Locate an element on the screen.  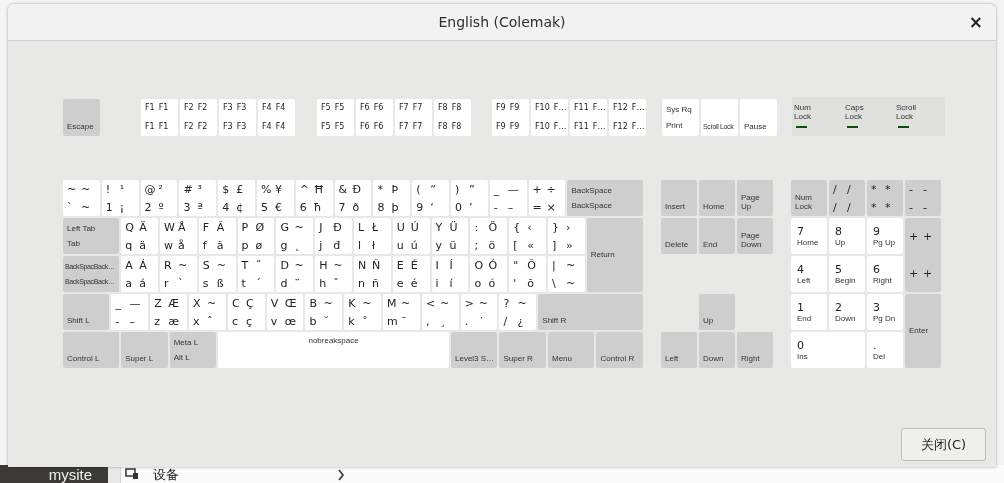
key-legend: 0 is located at coordinates (831, 345).